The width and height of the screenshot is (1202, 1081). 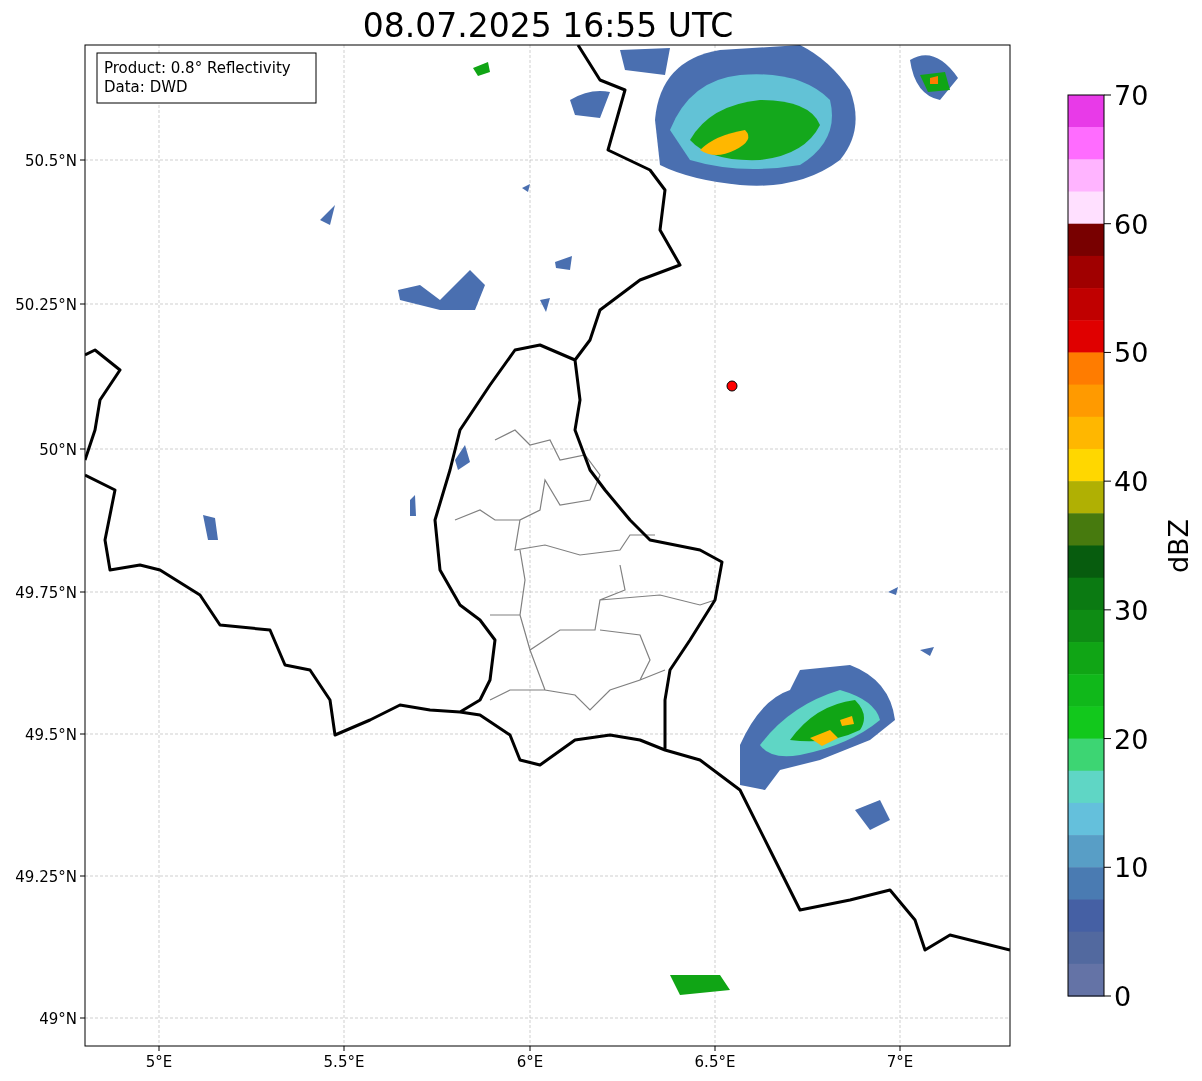 What do you see at coordinates (50, 735) in the screenshot?
I see `y-tick-label: 49.5°N` at bounding box center [50, 735].